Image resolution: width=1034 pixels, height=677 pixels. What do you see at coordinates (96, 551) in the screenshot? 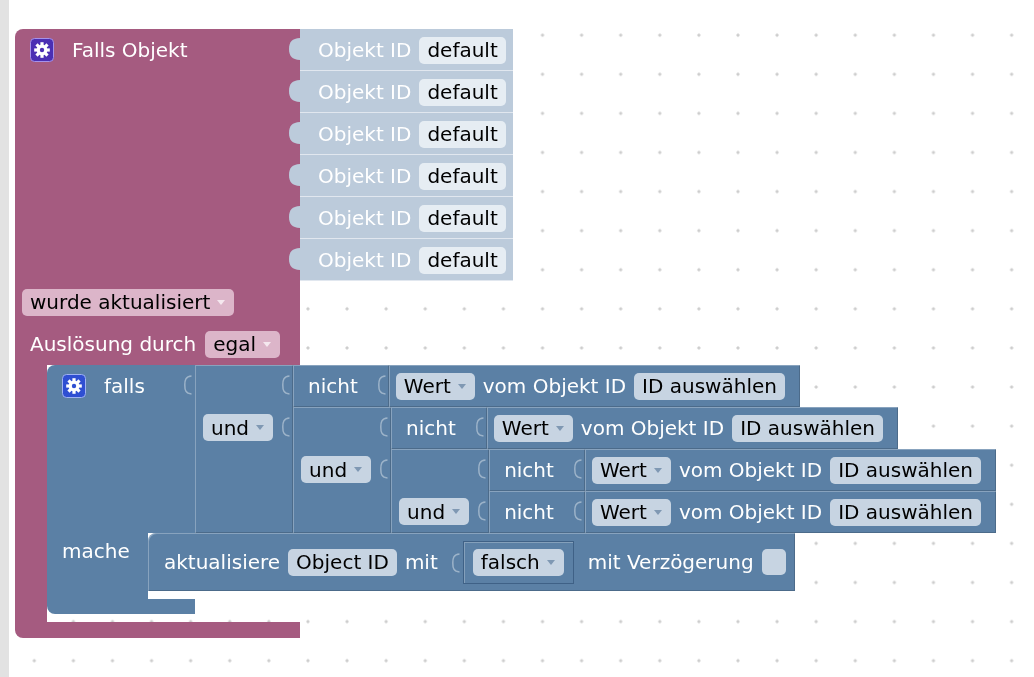
I see `block-label: mache` at bounding box center [96, 551].